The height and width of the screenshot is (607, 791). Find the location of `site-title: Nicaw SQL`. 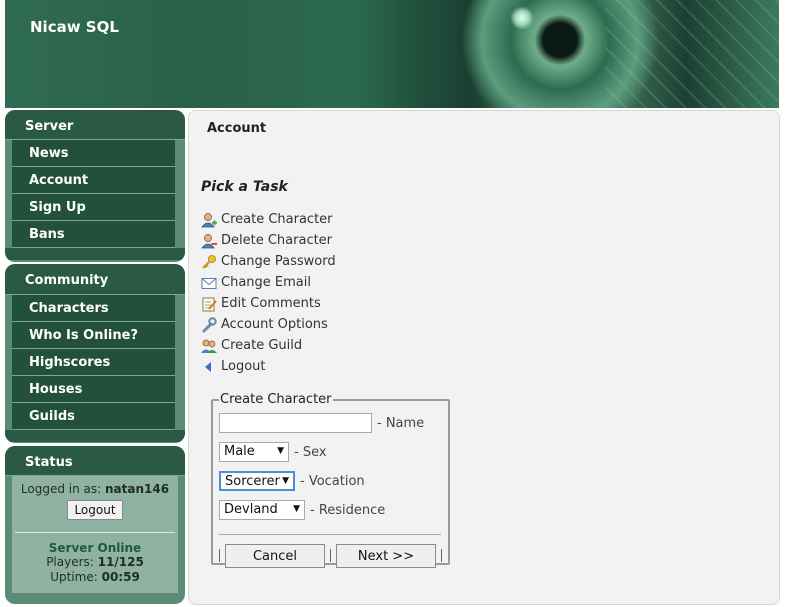

site-title: Nicaw SQL is located at coordinates (74, 27).